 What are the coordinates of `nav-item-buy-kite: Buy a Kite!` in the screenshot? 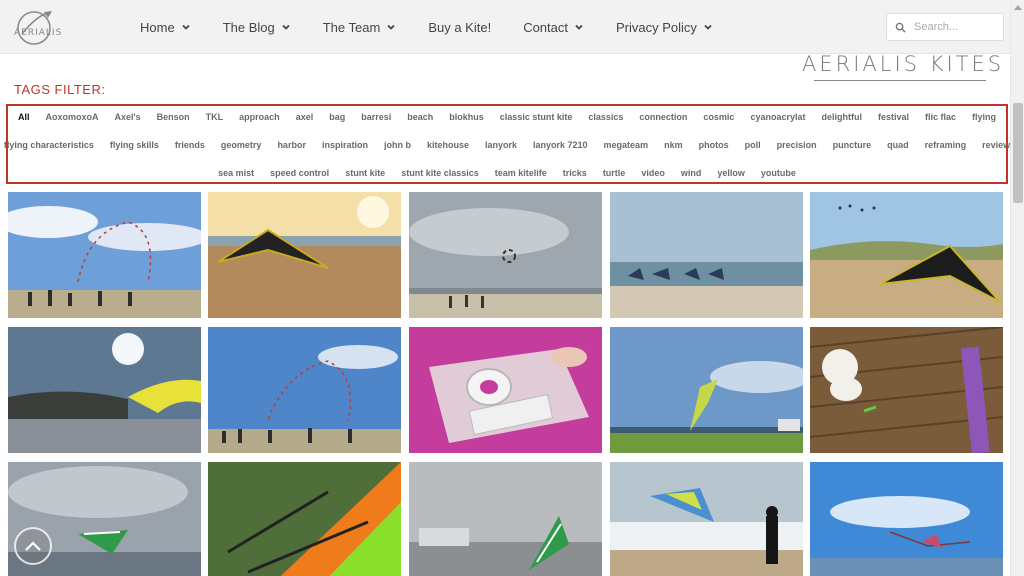 It's located at (459, 27).